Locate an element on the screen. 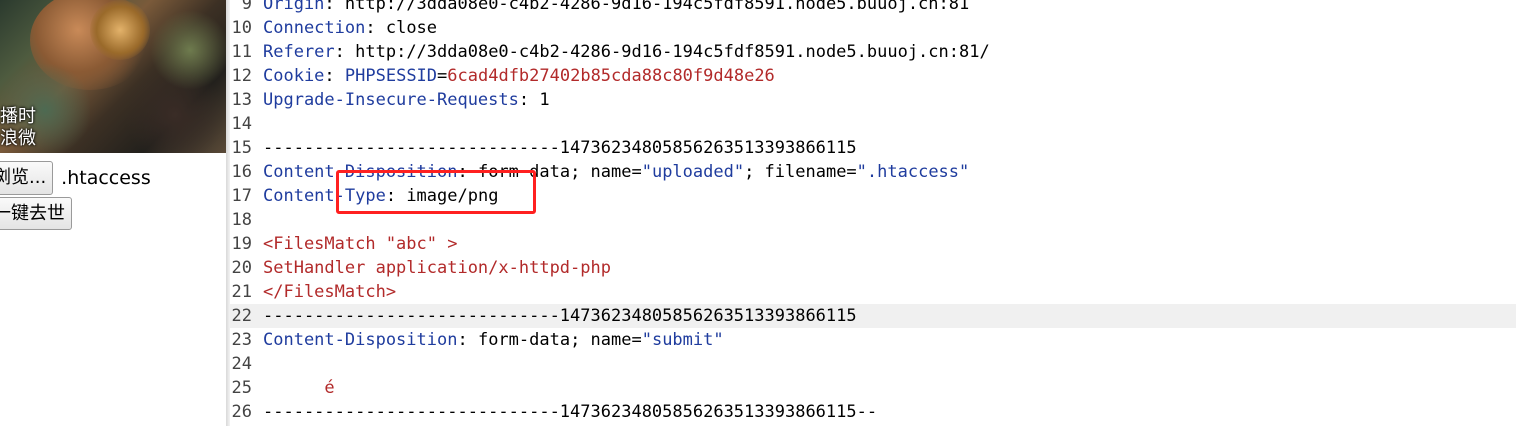  body-content: </FilesMatch> is located at coordinates (330, 292).